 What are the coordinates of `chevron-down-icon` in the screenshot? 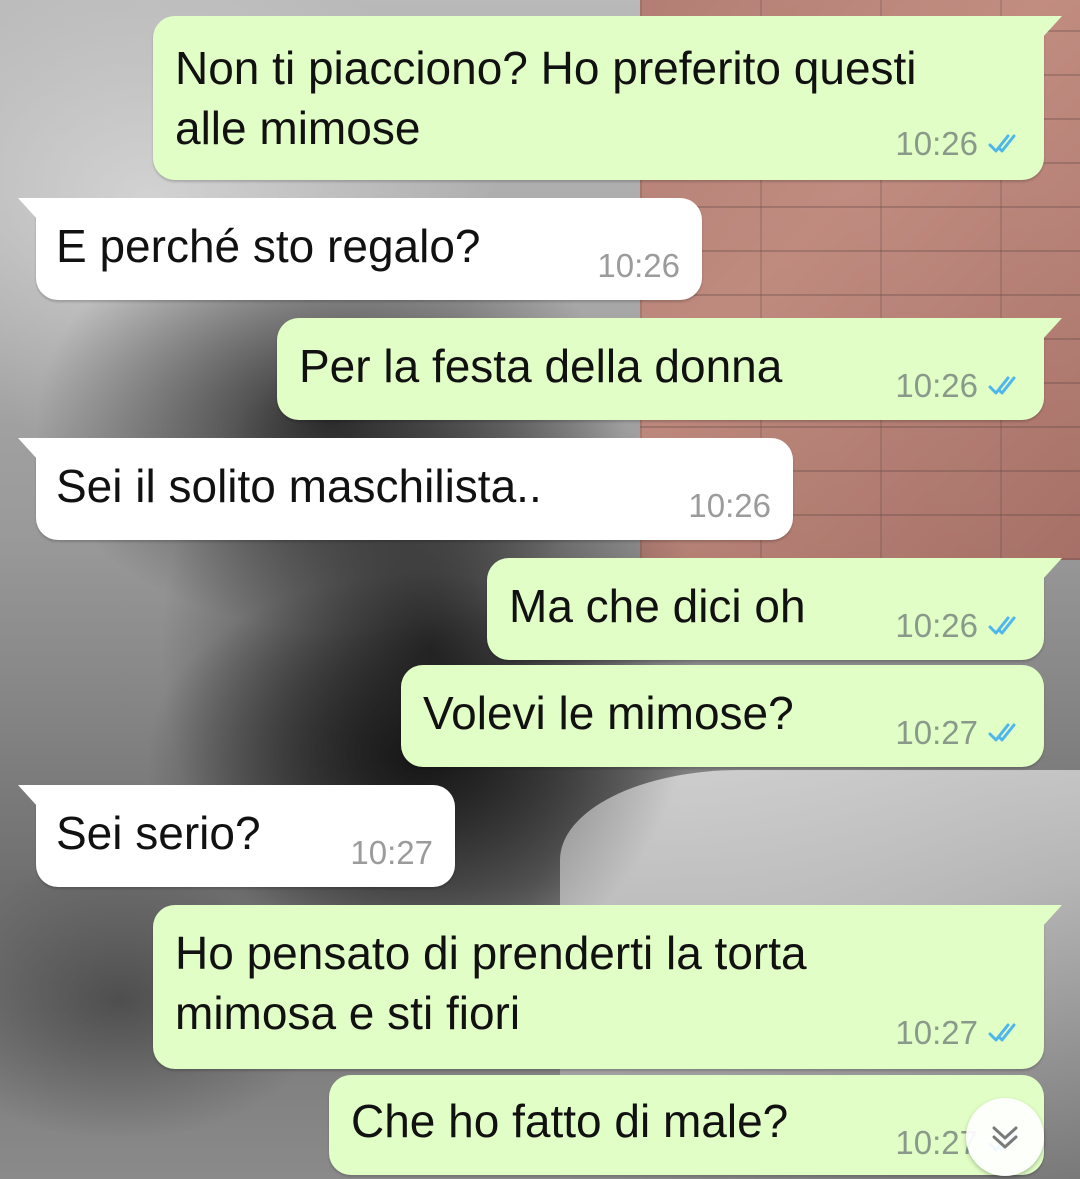 It's located at (1005, 1137).